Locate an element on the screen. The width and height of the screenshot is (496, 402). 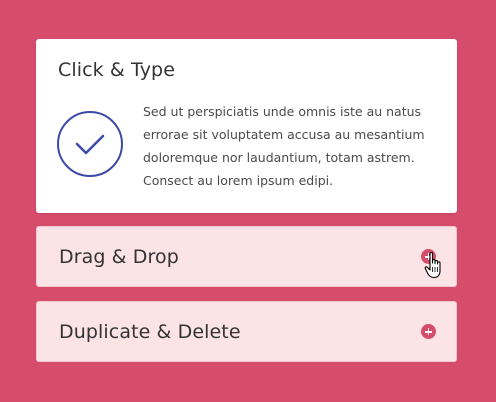
body-text-line: Consect au lorem ipsum edipi. is located at coordinates (238, 180).